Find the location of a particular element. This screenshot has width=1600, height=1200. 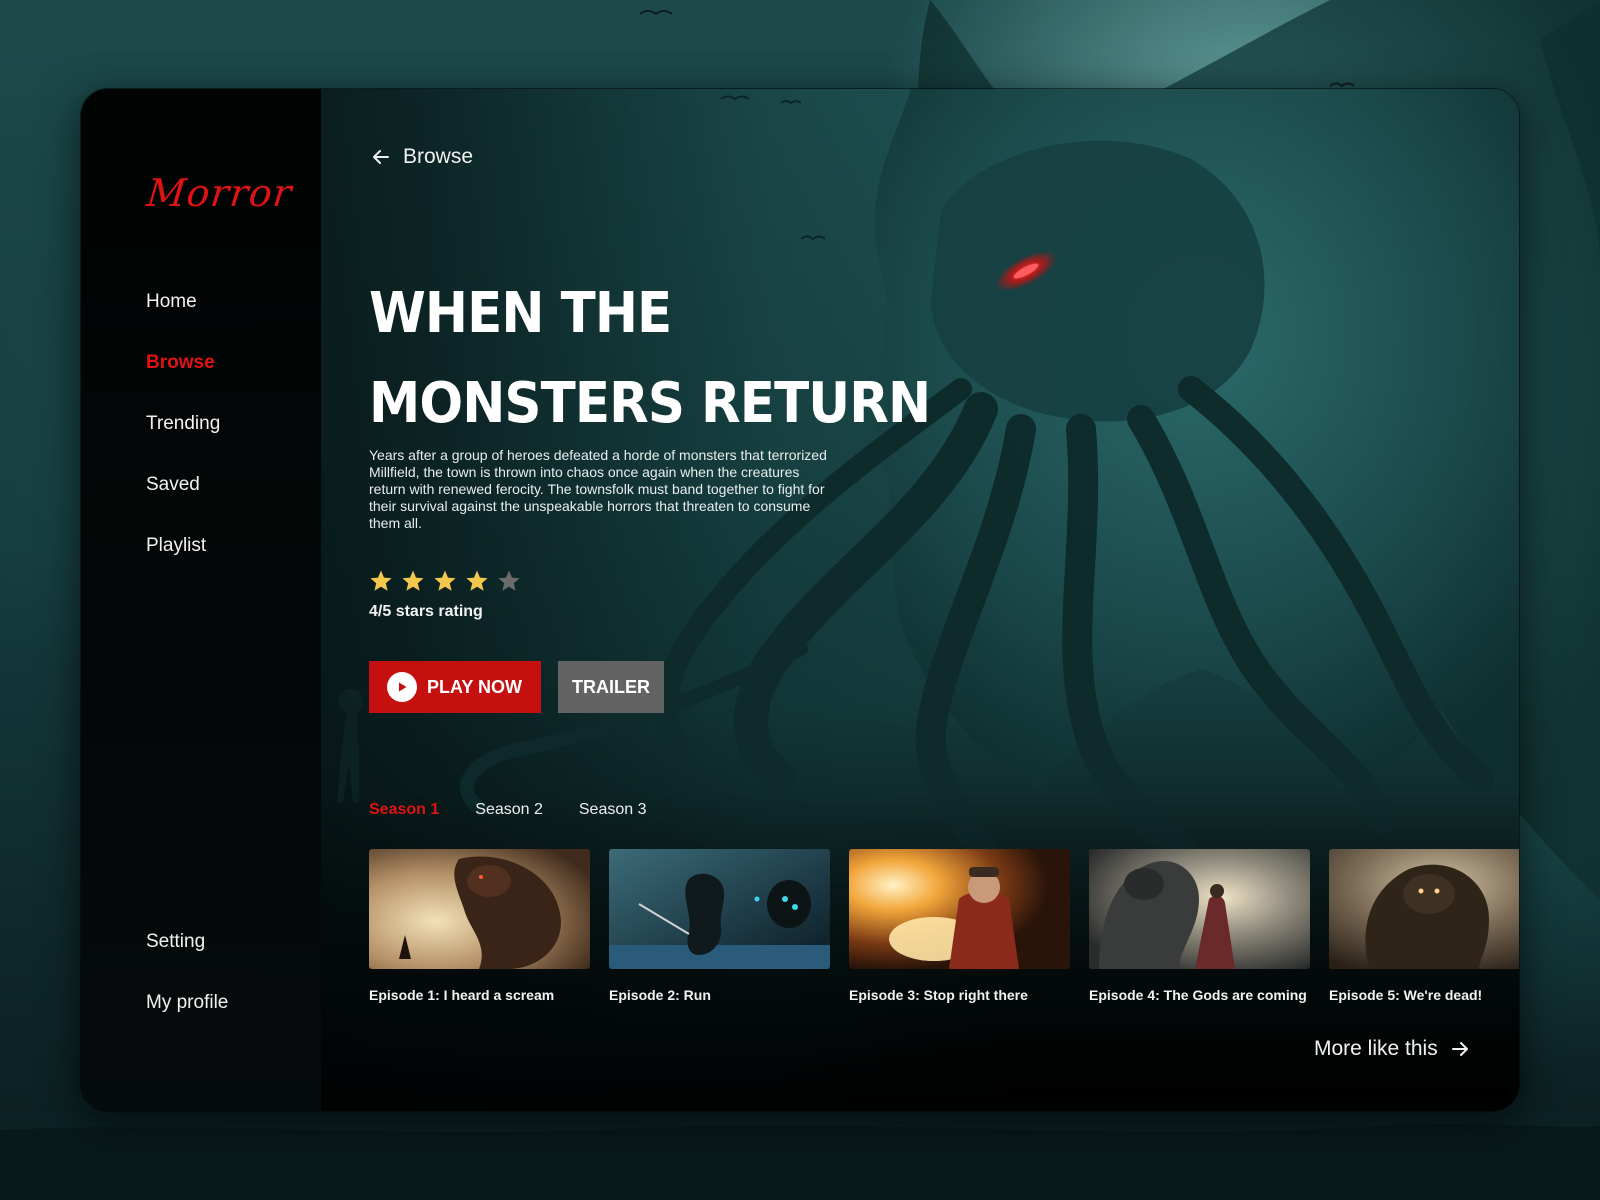

trailer-label: TRAILER is located at coordinates (611, 686).